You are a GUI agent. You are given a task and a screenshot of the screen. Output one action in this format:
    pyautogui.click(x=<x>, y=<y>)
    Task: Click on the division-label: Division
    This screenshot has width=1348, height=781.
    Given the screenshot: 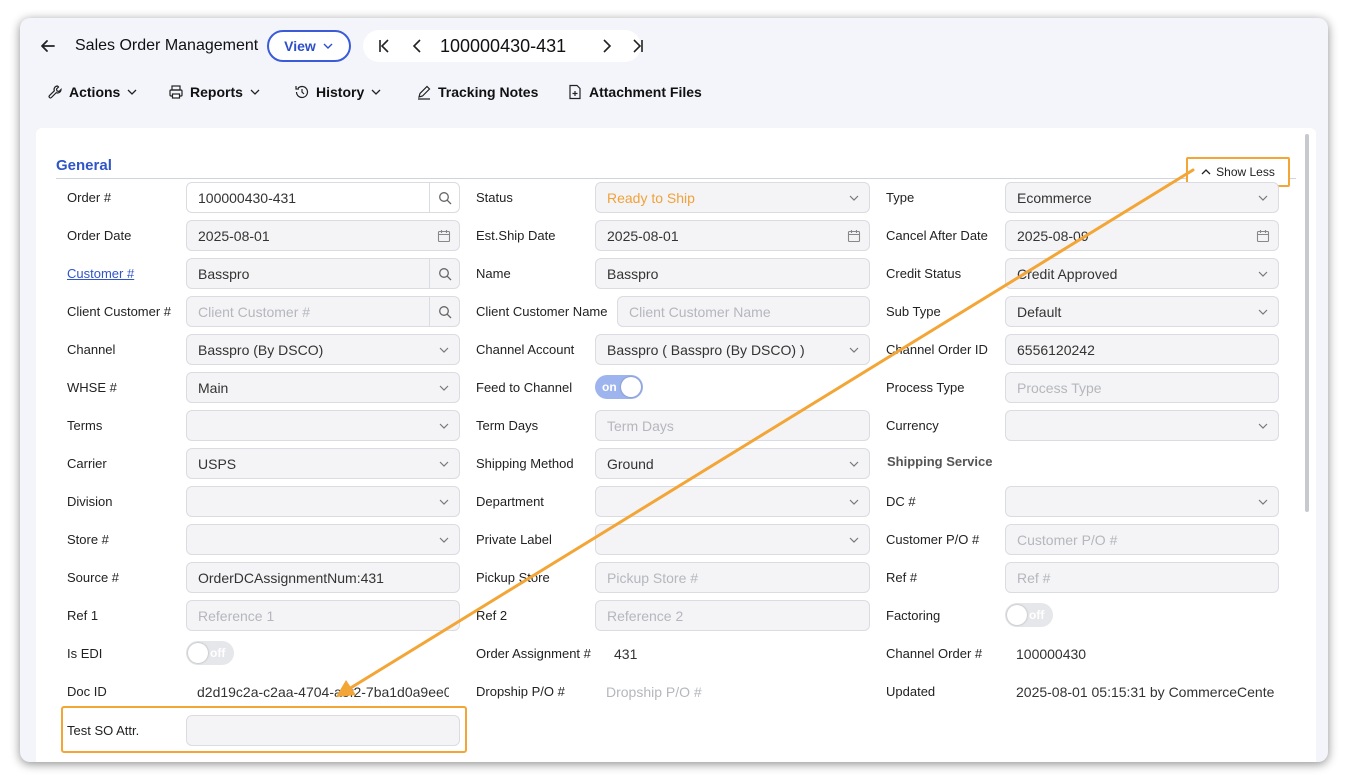 What is the action you would take?
    pyautogui.click(x=90, y=501)
    